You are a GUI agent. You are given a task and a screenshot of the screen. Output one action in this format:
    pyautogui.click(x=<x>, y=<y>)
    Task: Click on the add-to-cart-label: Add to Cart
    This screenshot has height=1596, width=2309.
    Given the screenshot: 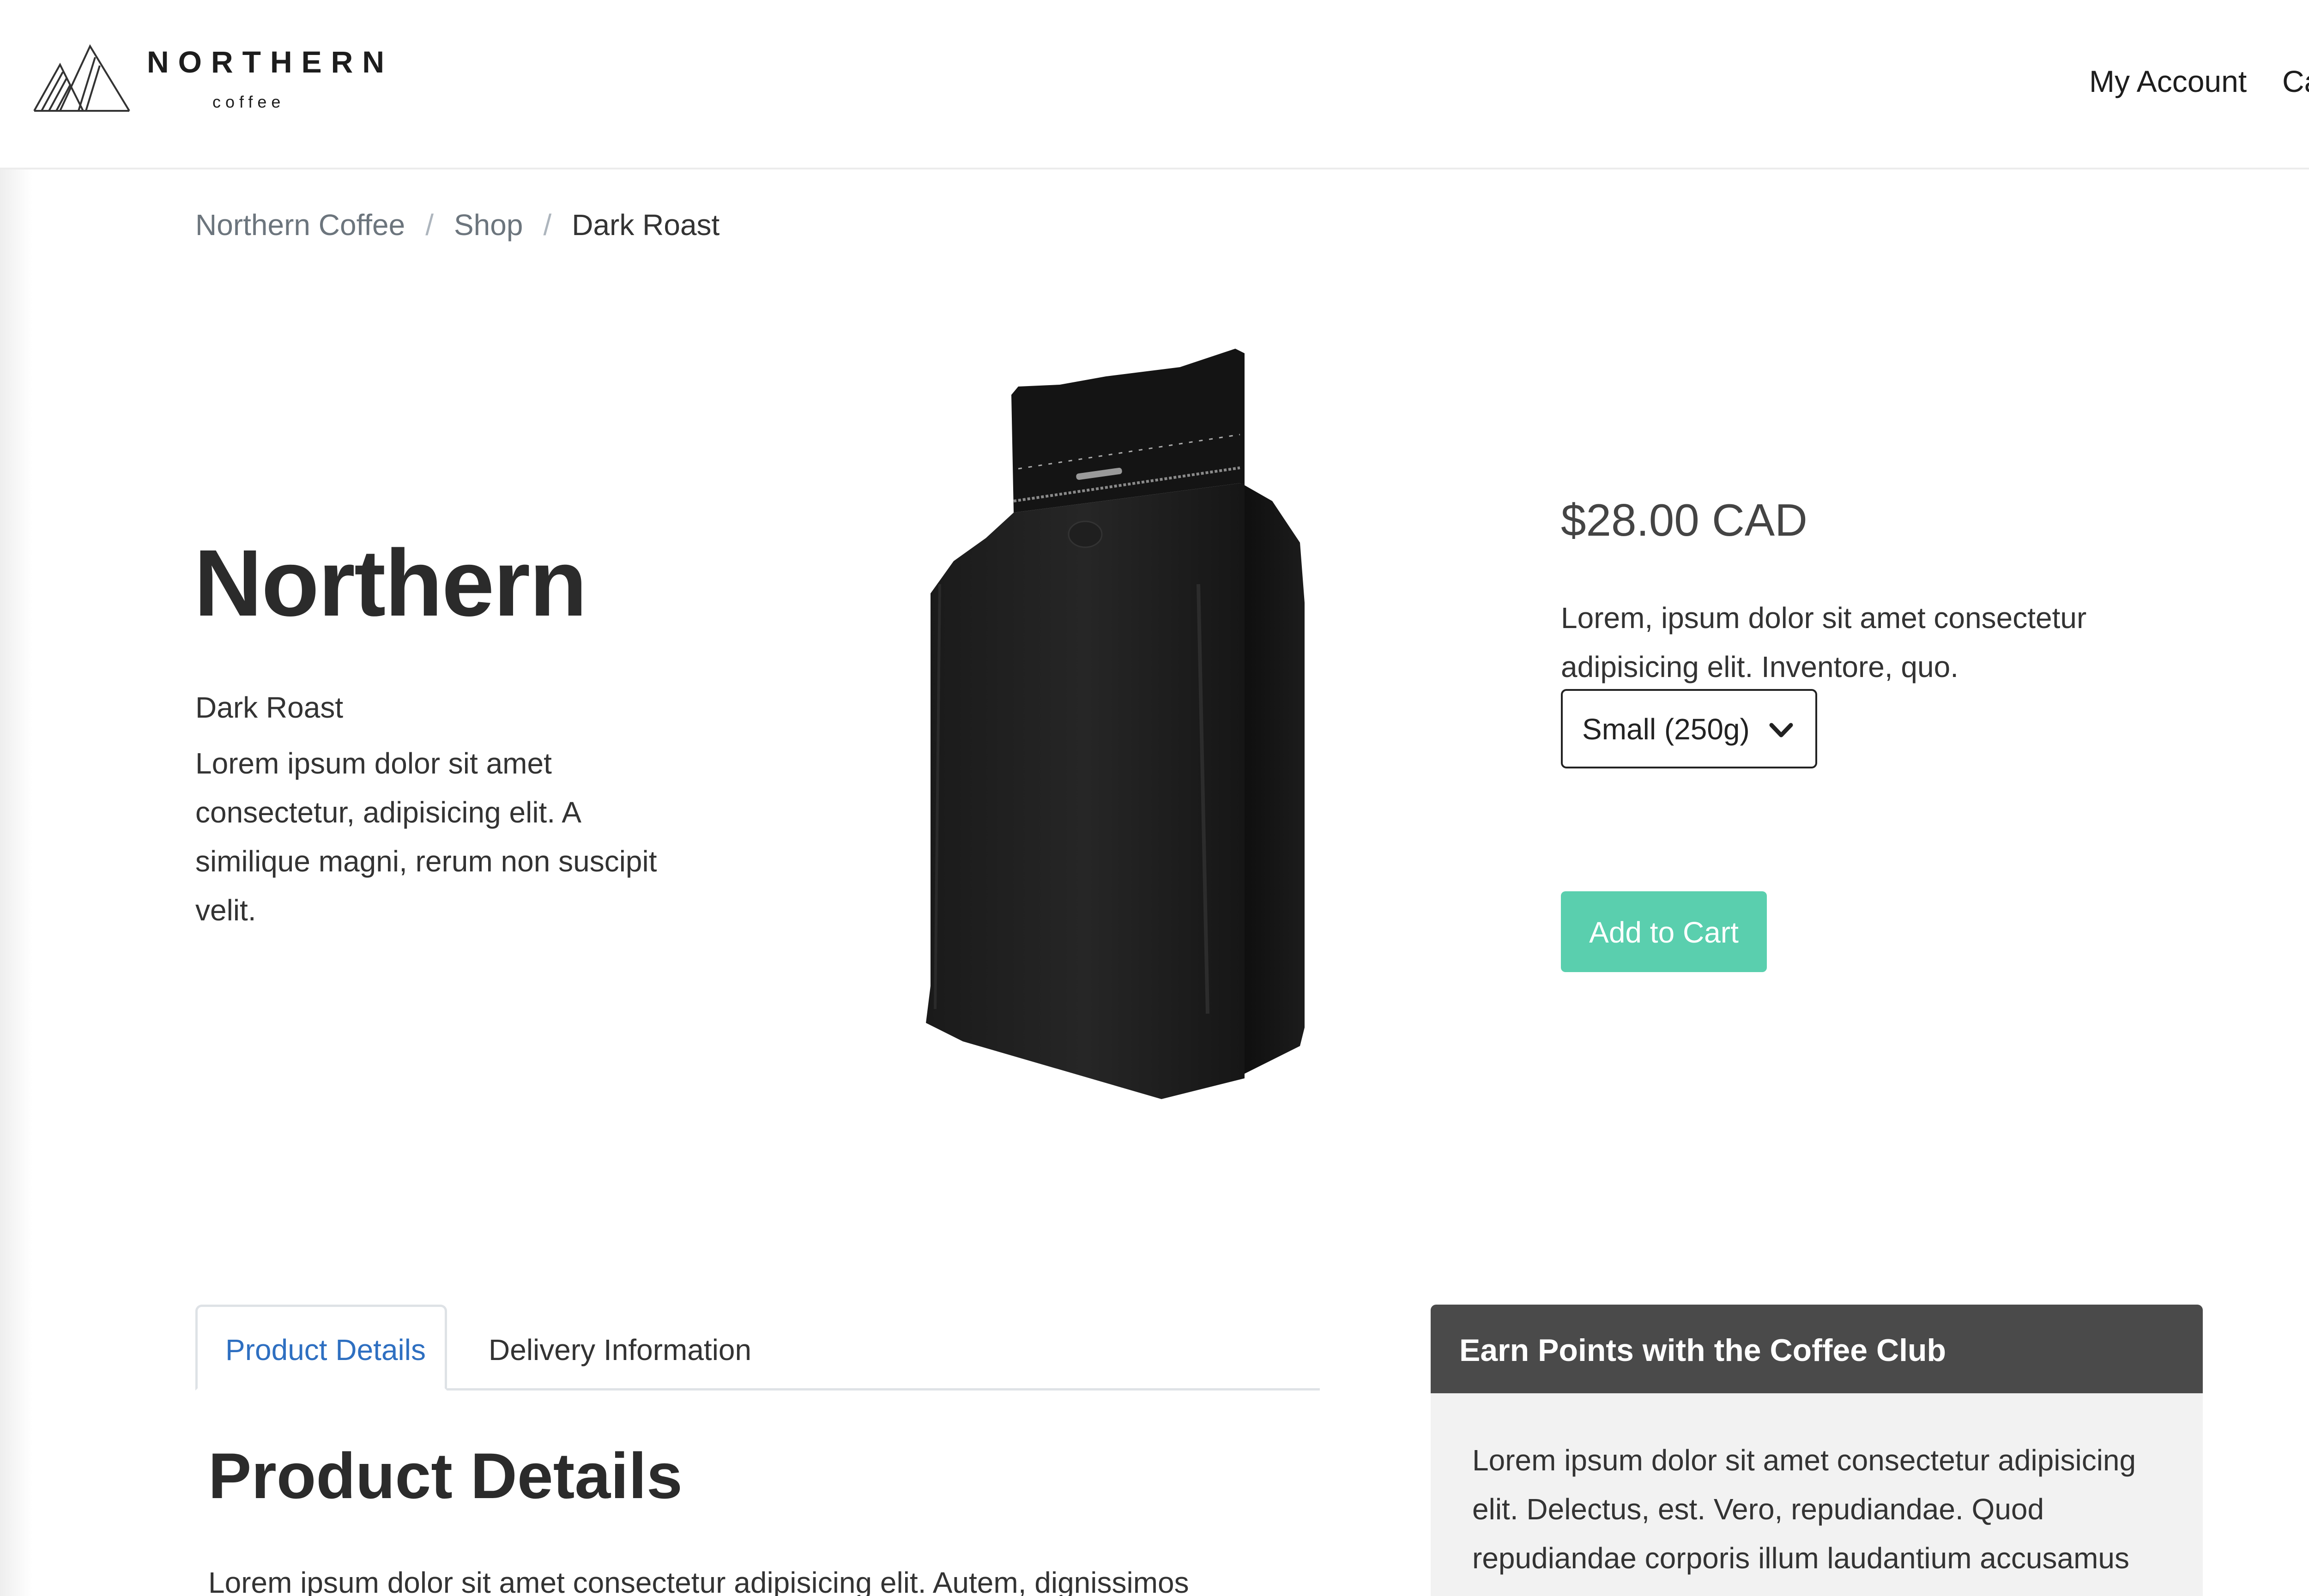 What is the action you would take?
    pyautogui.click(x=1664, y=932)
    